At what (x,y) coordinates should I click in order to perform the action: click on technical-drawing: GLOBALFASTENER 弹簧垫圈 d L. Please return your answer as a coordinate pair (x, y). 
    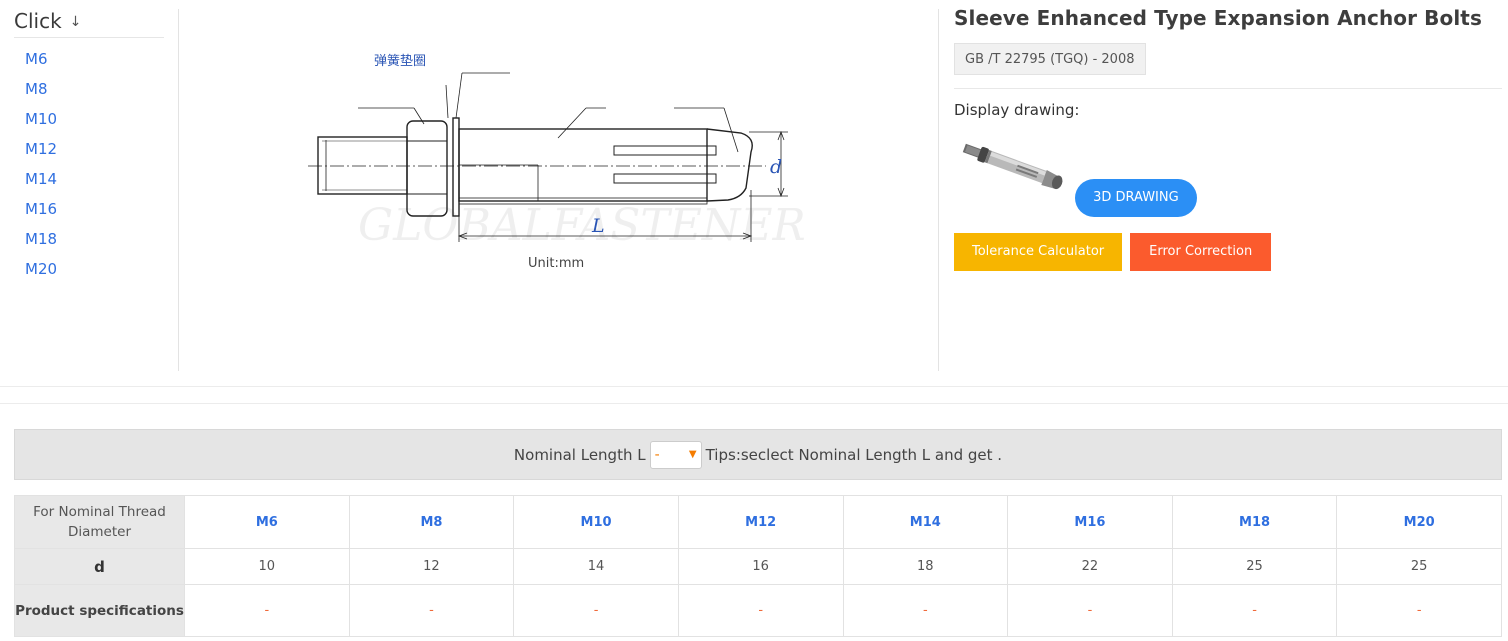
    Looking at the image, I should click on (557, 152).